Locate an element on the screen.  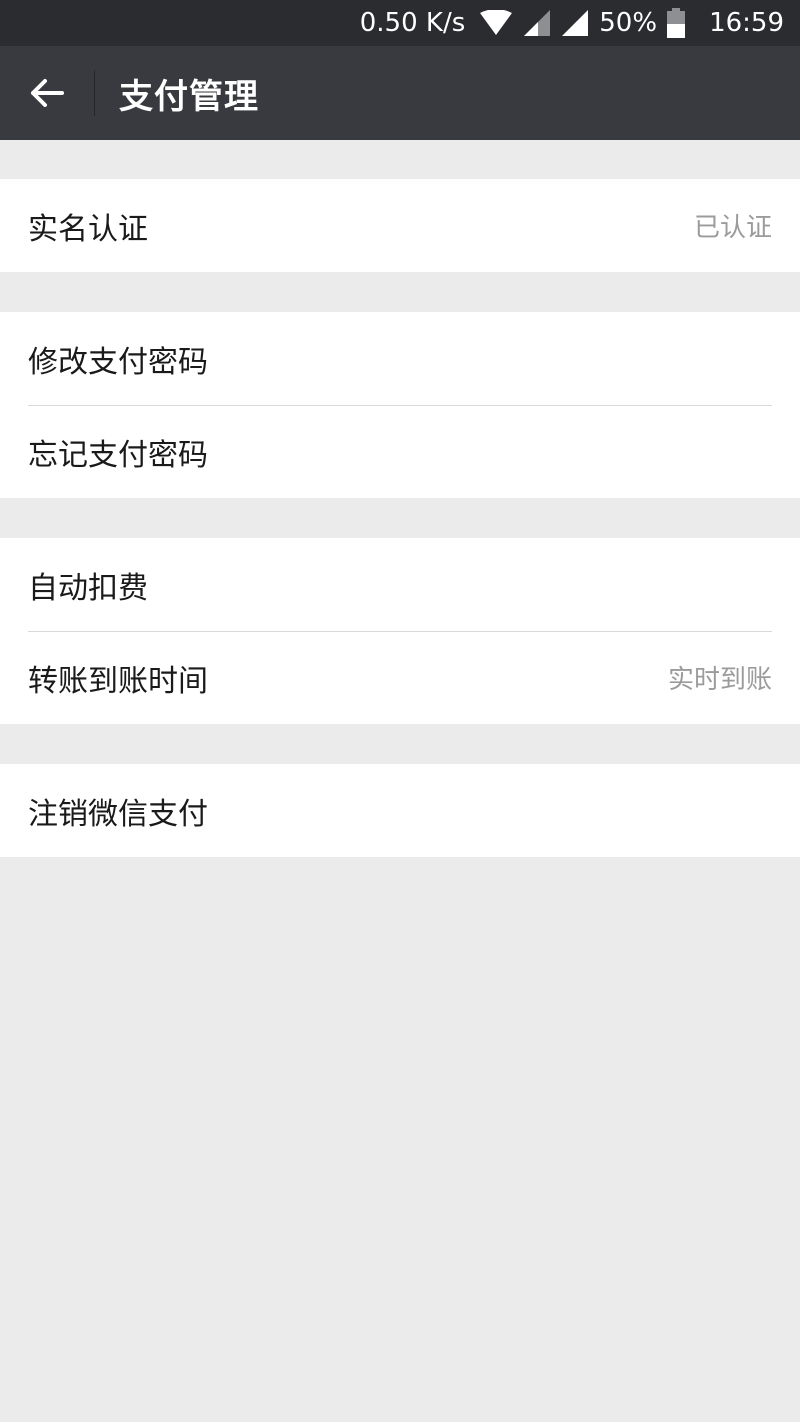
network-speed: 0.50 K/s is located at coordinates (412, 23).